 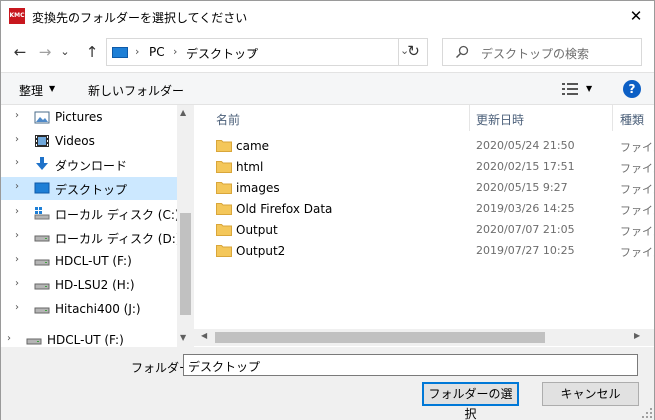 What do you see at coordinates (542, 52) in the screenshot?
I see `search-box: デスクトップの検索` at bounding box center [542, 52].